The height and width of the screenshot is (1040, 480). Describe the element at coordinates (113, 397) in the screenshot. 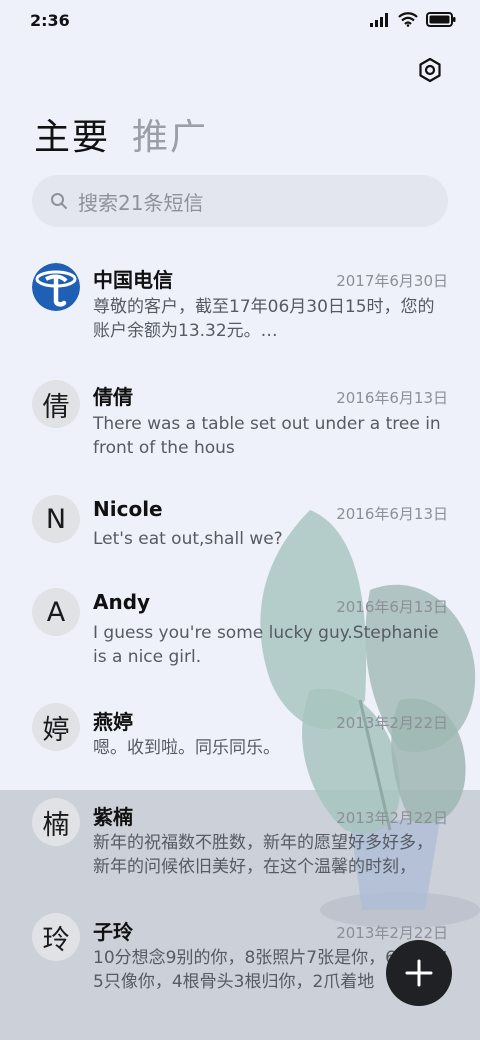

I see `sender-name: 倩倩` at that location.